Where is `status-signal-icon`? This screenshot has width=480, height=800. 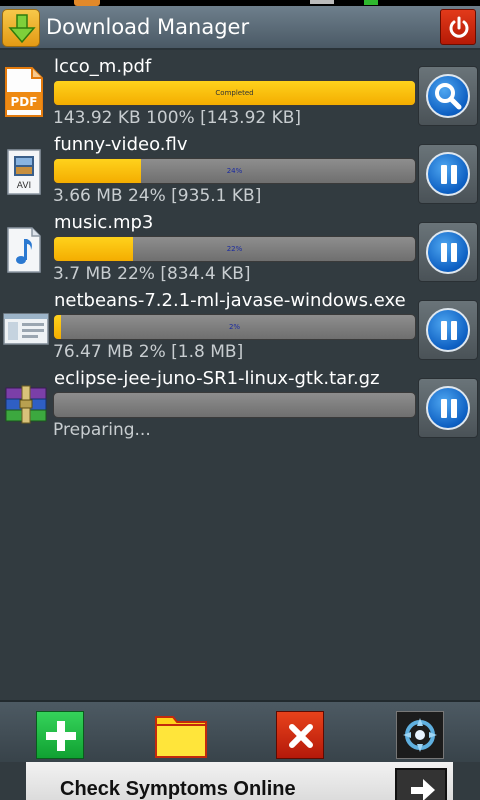
status-signal-icon is located at coordinates (322, 2).